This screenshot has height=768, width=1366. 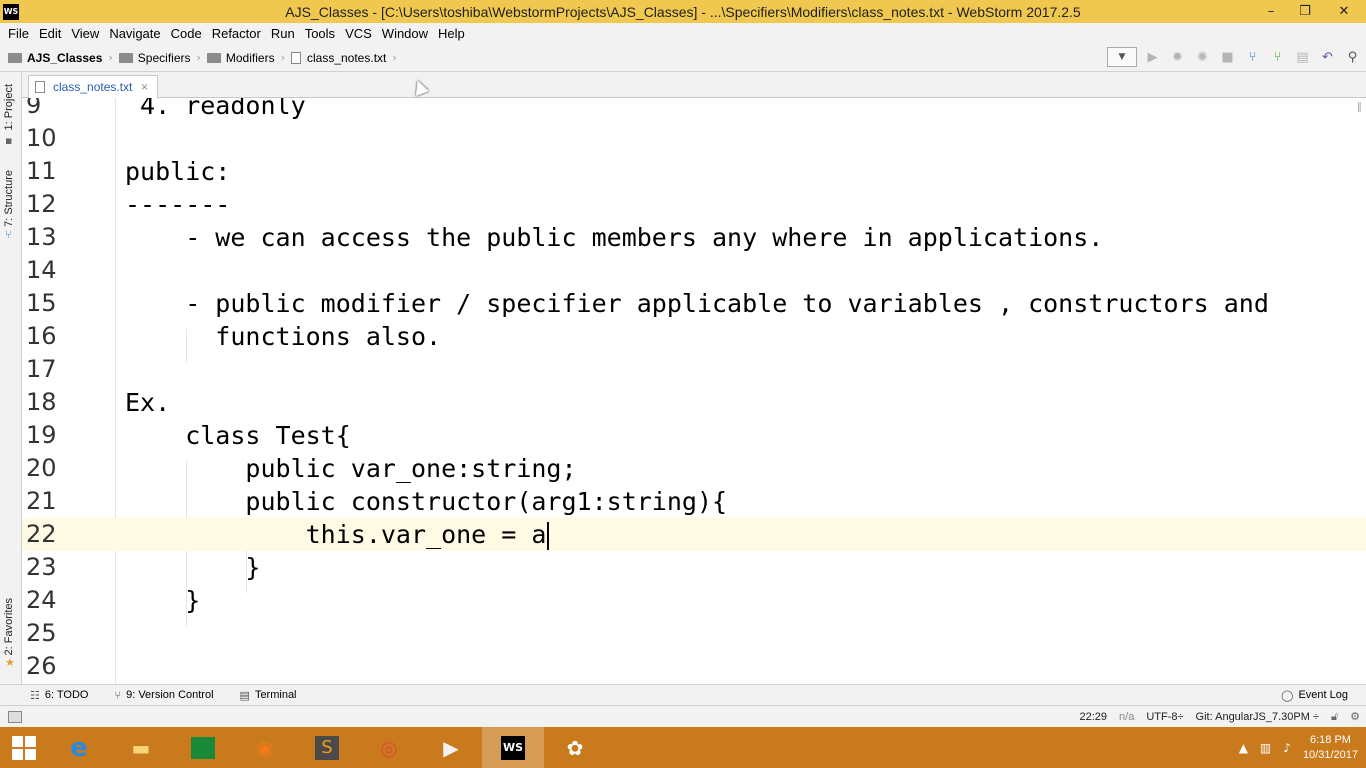 I want to click on git-branch: Git: AngularJS_7.30PM ÷, so click(x=1257, y=717).